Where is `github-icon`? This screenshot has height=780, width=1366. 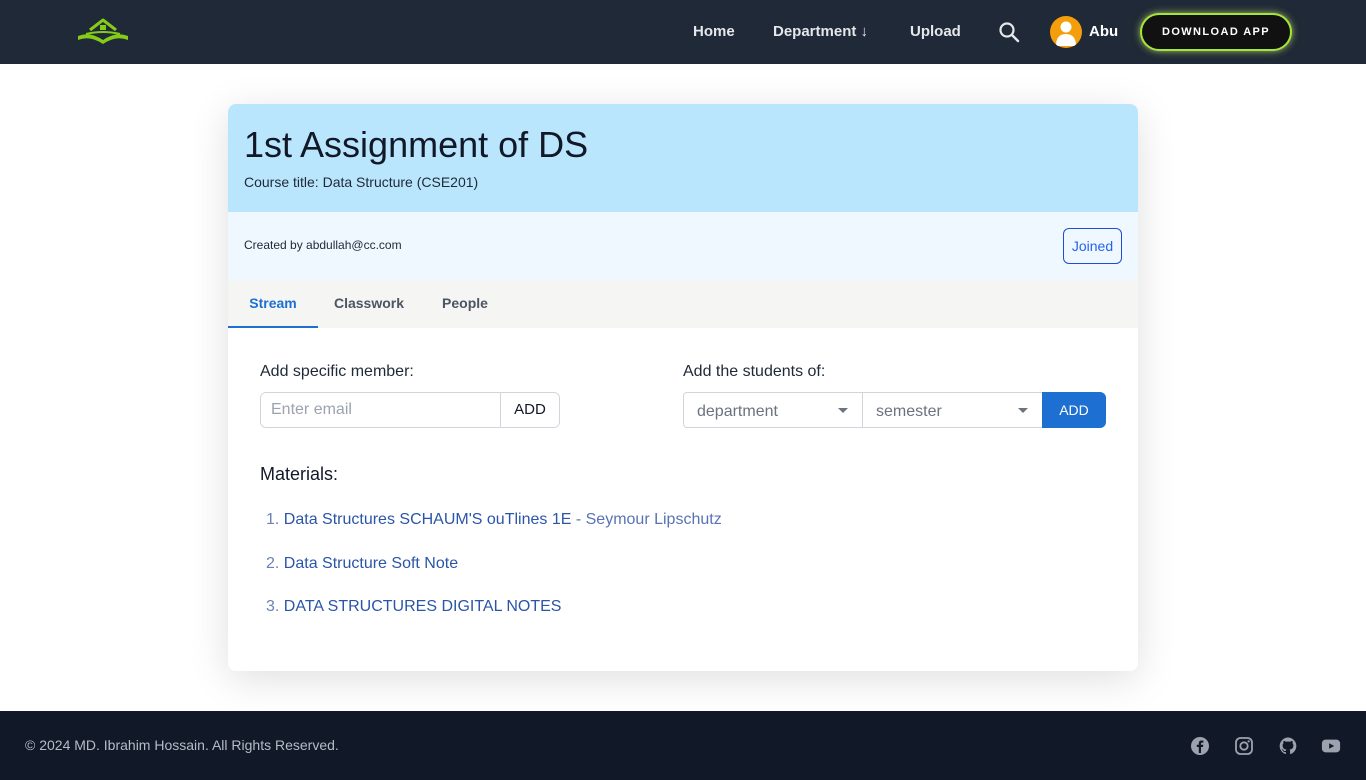 github-icon is located at coordinates (1288, 746).